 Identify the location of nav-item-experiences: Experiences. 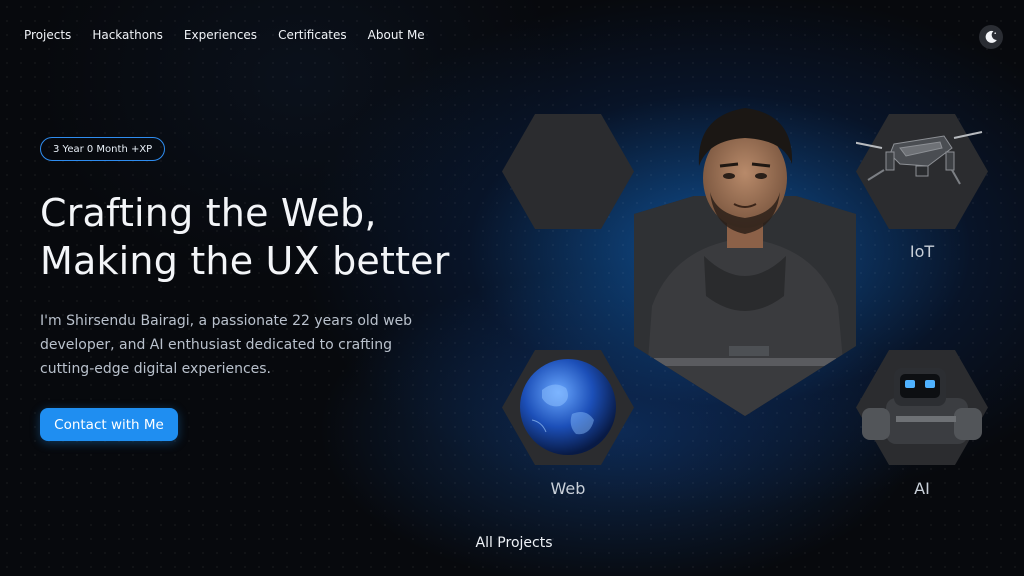
(220, 35).